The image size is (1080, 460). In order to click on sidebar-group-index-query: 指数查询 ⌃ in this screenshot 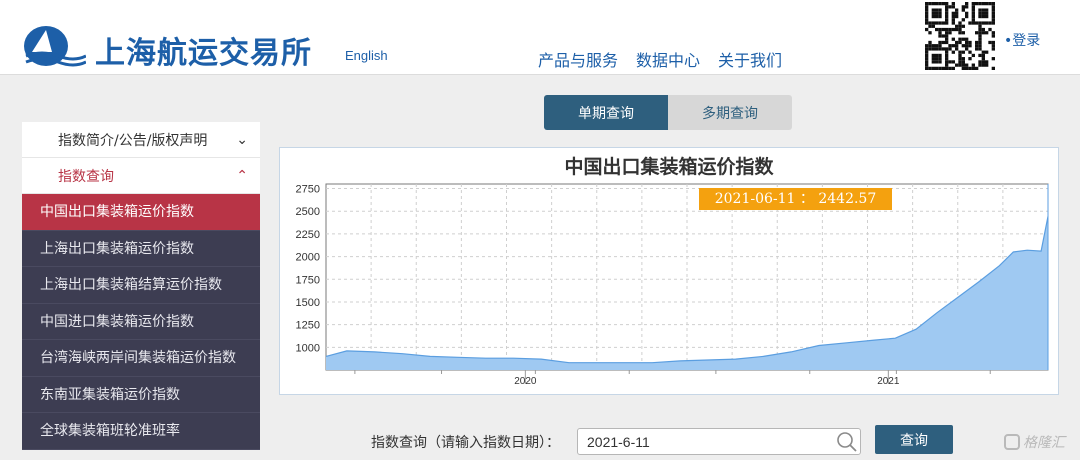, I will do `click(141, 176)`.